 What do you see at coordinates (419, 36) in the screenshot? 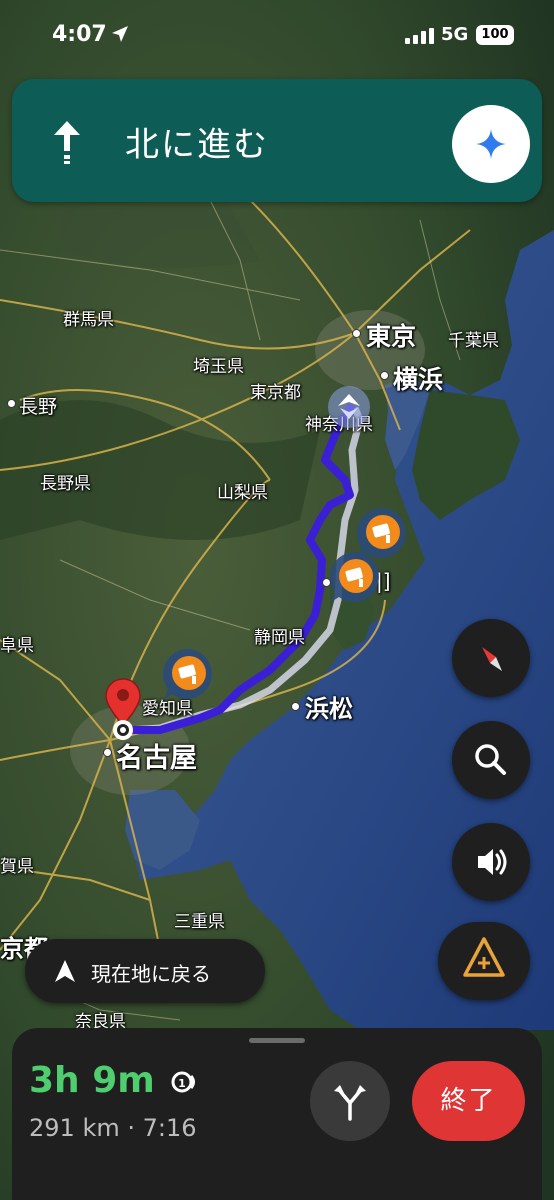
I see `signal-bars-icon` at bounding box center [419, 36].